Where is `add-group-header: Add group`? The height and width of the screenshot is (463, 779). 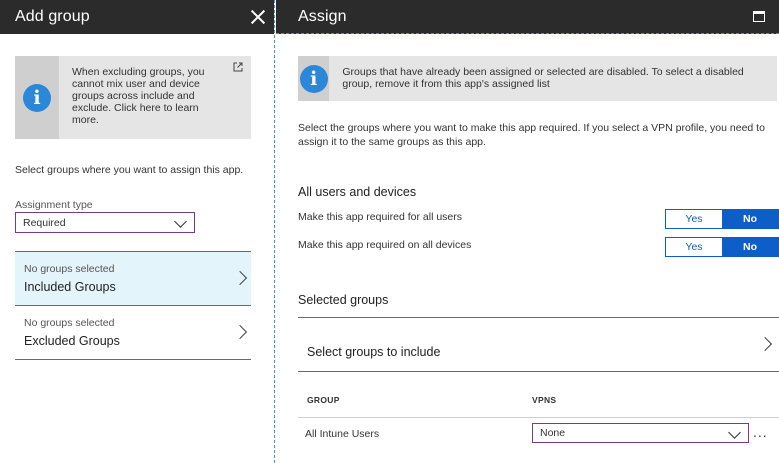
add-group-header: Add group is located at coordinates (137, 17).